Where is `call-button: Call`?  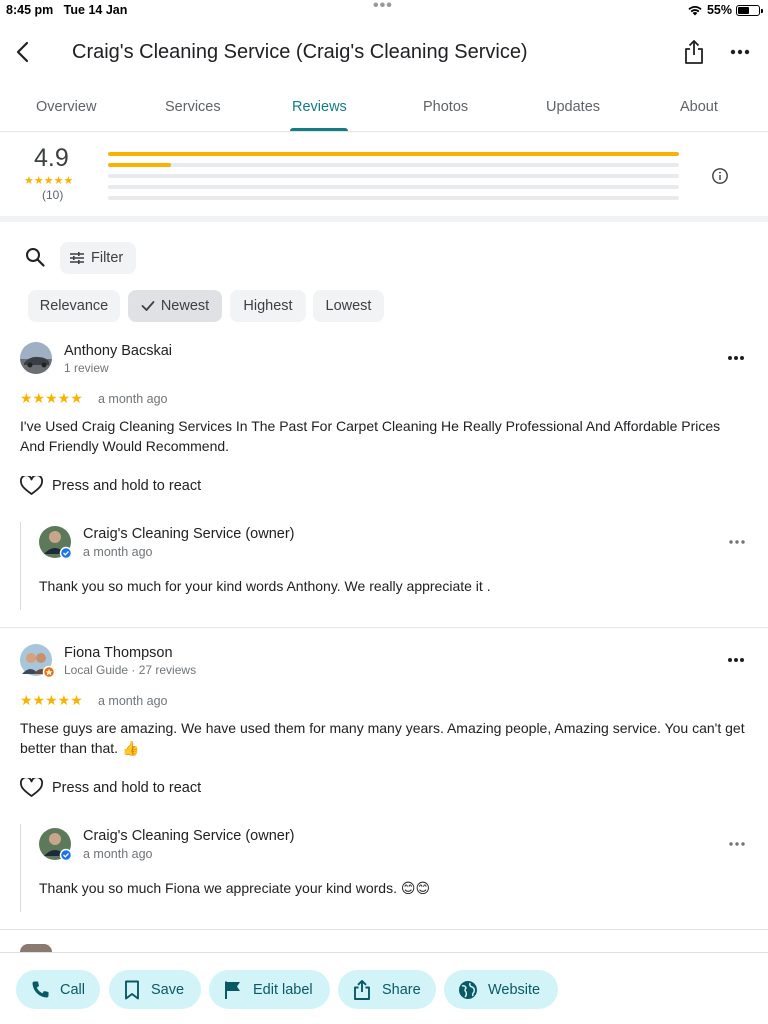
call-button: Call is located at coordinates (58, 989).